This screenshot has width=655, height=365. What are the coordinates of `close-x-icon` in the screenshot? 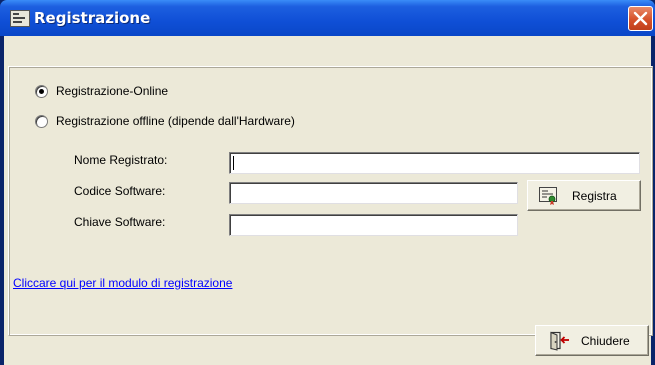 It's located at (640, 18).